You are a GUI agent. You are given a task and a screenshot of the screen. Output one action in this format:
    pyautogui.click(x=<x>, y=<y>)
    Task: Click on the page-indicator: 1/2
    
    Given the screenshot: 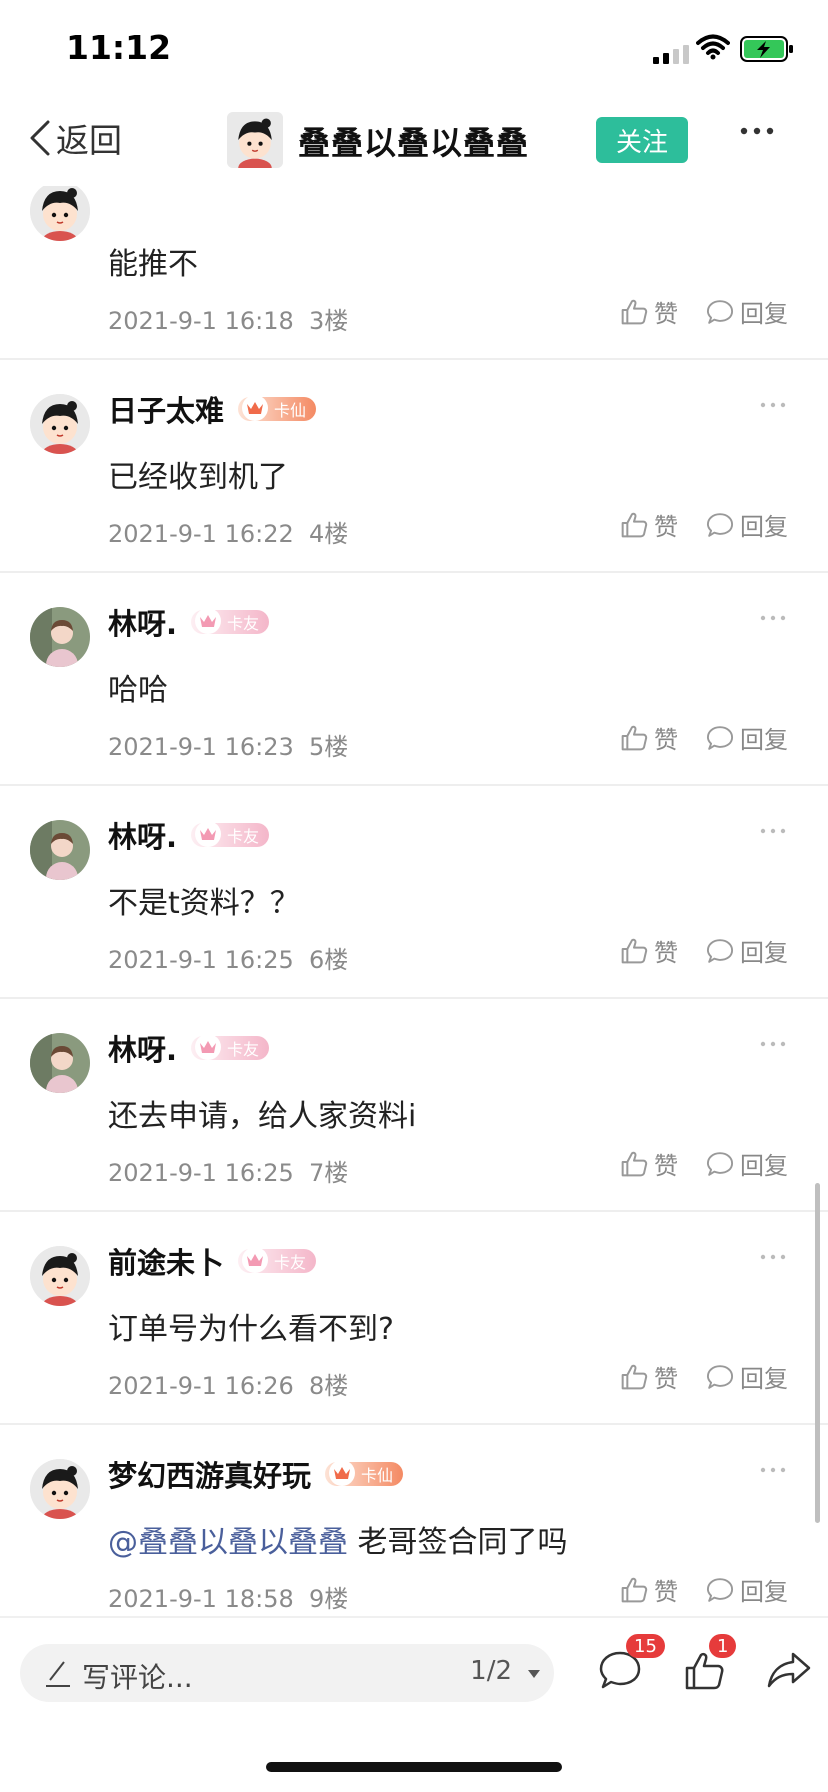 What is the action you would take?
    pyautogui.click(x=491, y=1671)
    